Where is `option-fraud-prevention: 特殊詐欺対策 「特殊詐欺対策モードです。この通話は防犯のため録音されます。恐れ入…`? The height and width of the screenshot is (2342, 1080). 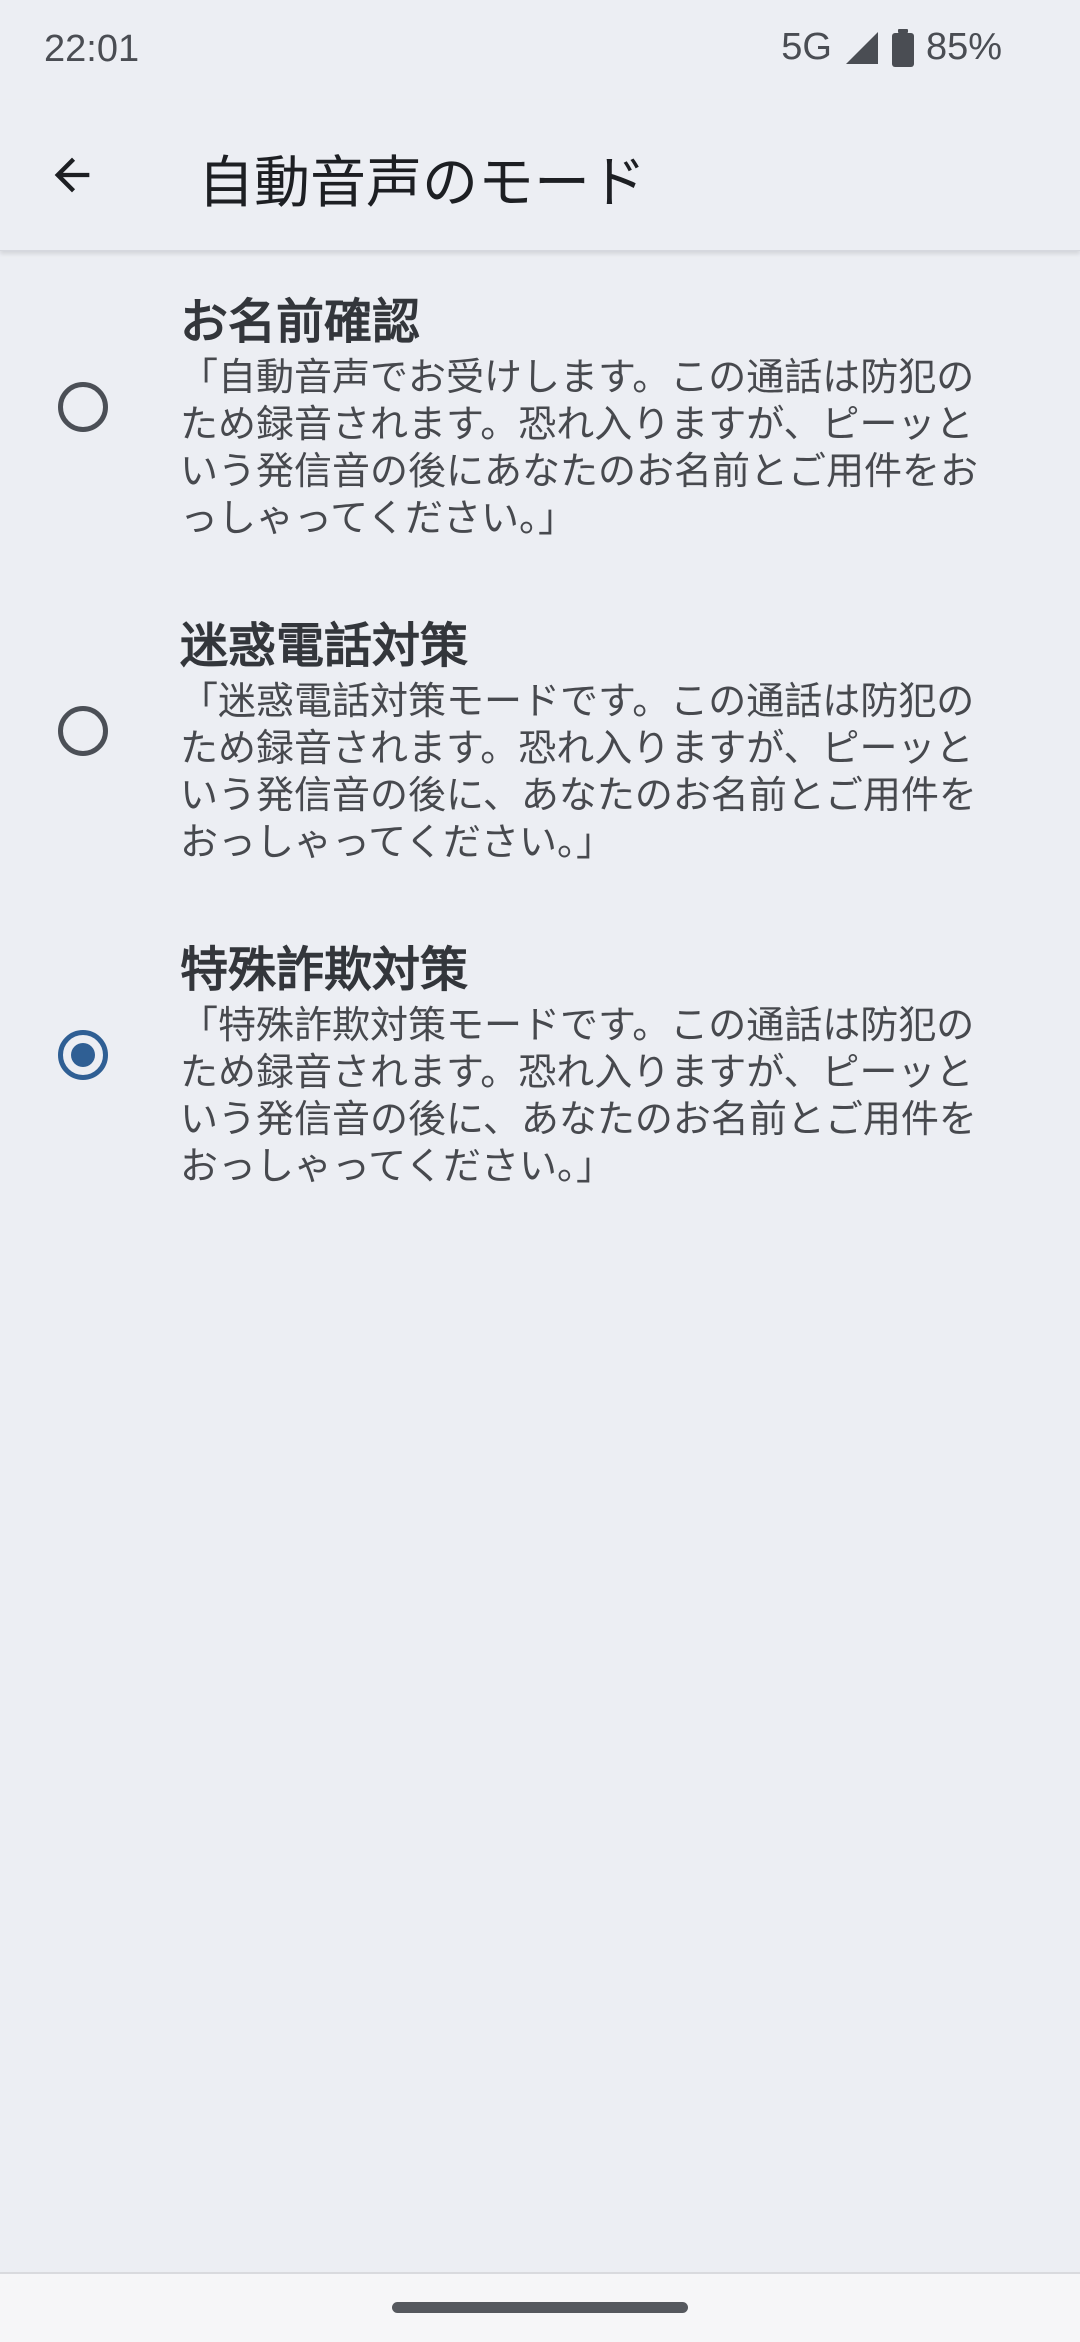 option-fraud-prevention: 特殊詐欺対策 「特殊詐欺対策モードです。この通話は防犯のため録音されます。恐れ入… is located at coordinates (540, 1080).